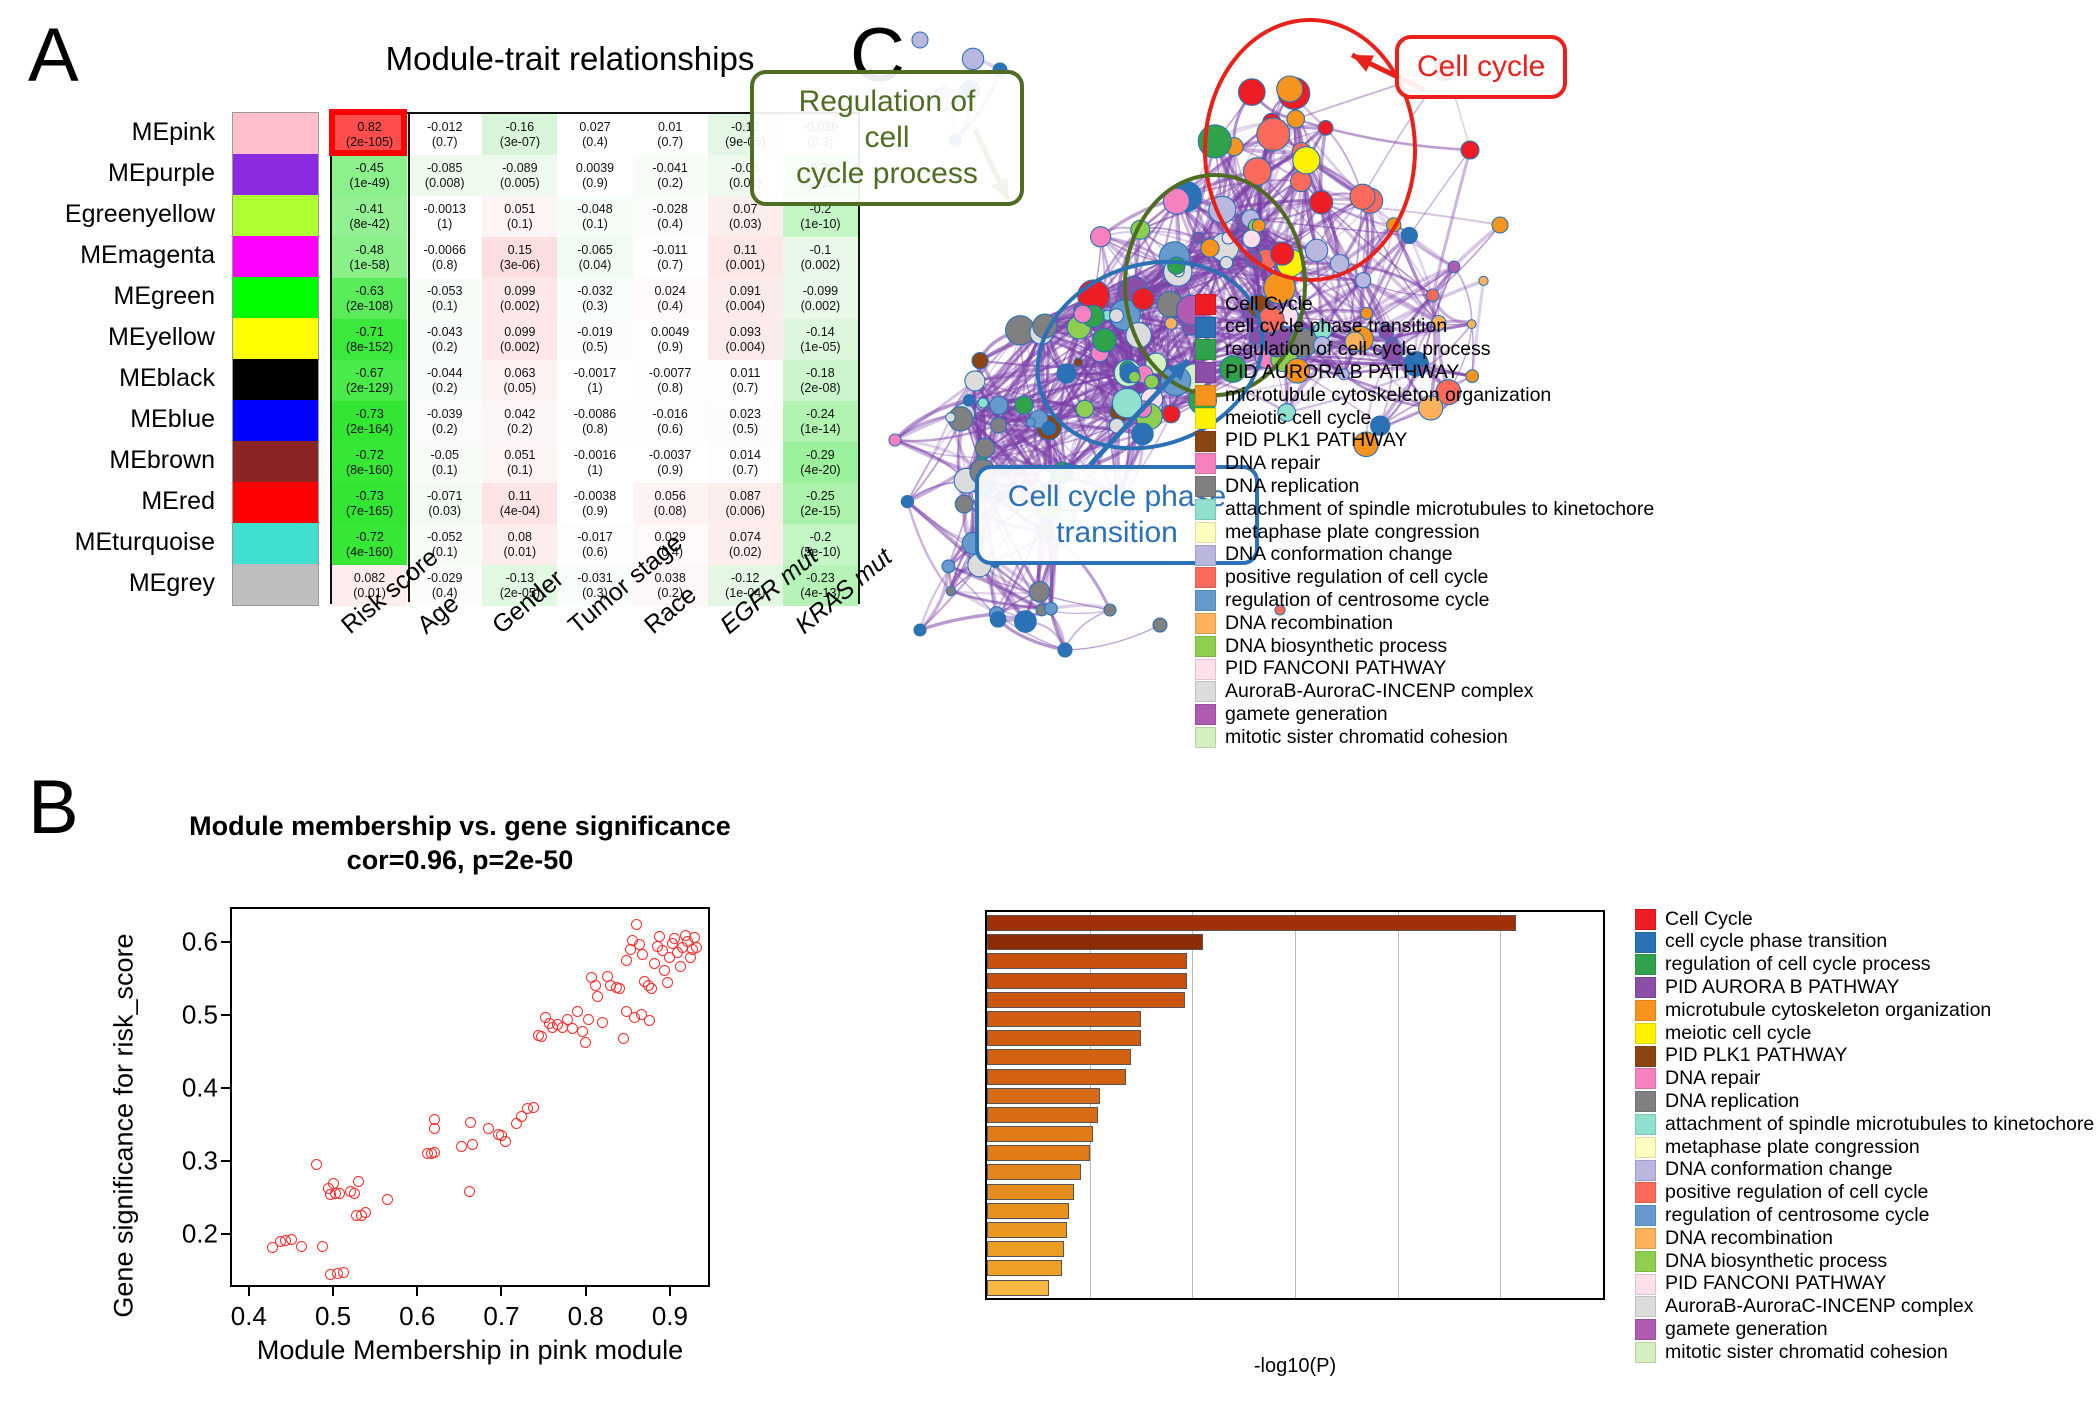 This screenshot has width=2100, height=1408. I want to click on heatmap-row-label: MEblack, so click(167, 378).